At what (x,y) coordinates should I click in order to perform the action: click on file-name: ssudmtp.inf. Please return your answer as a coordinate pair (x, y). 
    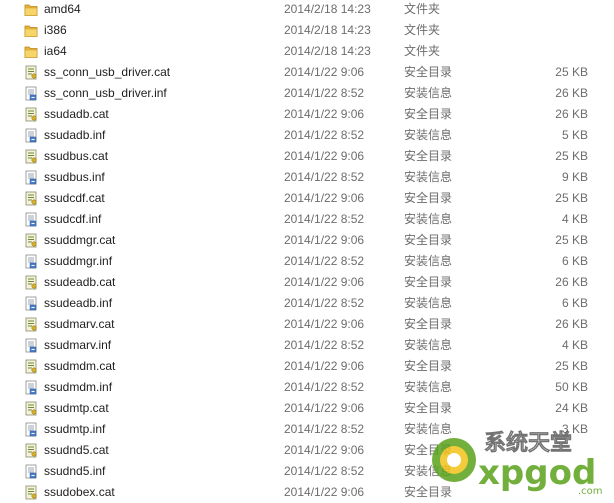
    Looking at the image, I should click on (75, 429).